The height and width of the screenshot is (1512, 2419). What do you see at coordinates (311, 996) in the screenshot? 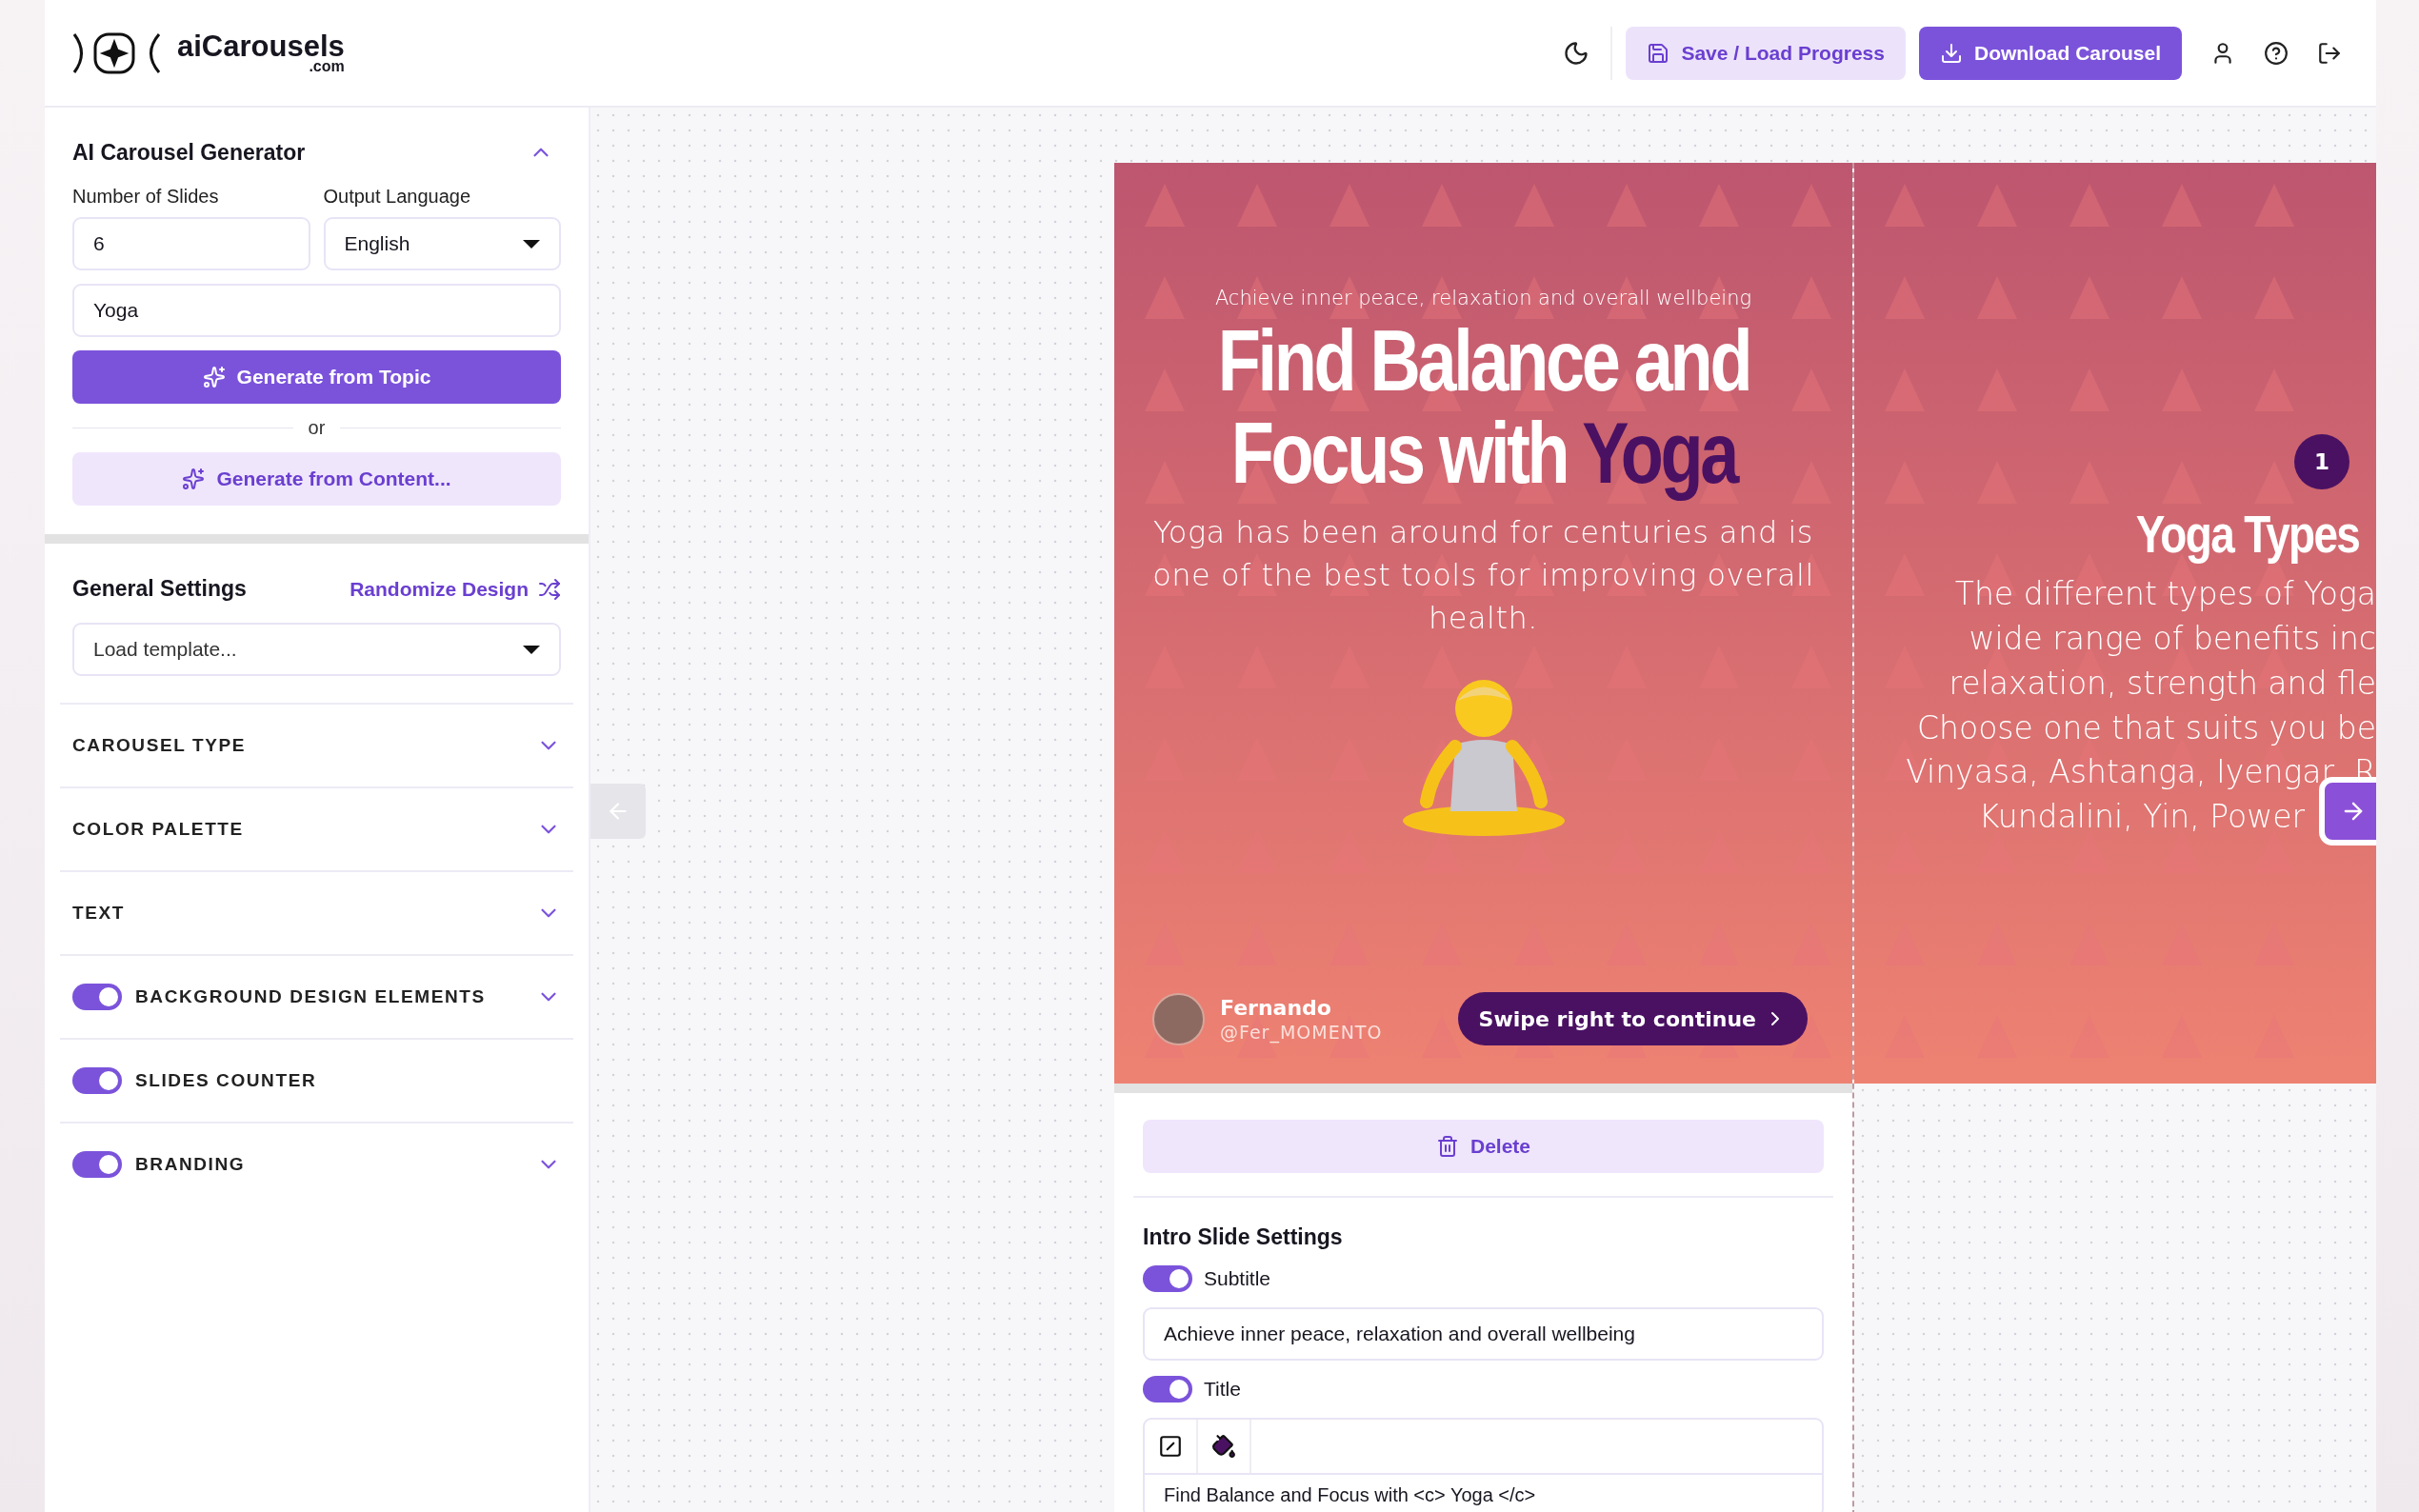
I see `row-label: BACKGROUND DESIGN ELEMENTS` at bounding box center [311, 996].